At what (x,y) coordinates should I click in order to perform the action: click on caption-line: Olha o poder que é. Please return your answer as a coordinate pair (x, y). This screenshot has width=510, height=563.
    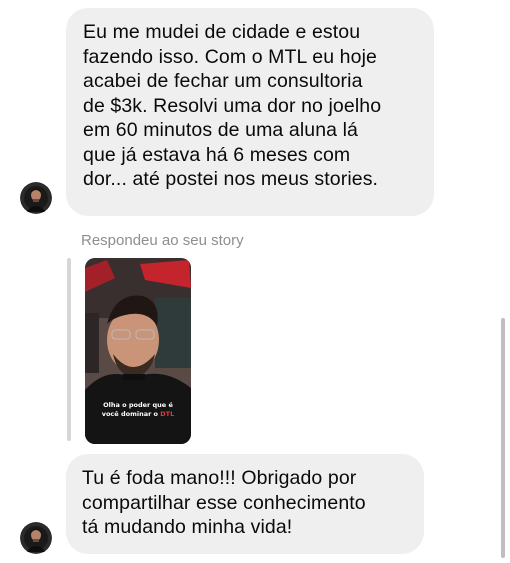
    Looking at the image, I should click on (138, 405).